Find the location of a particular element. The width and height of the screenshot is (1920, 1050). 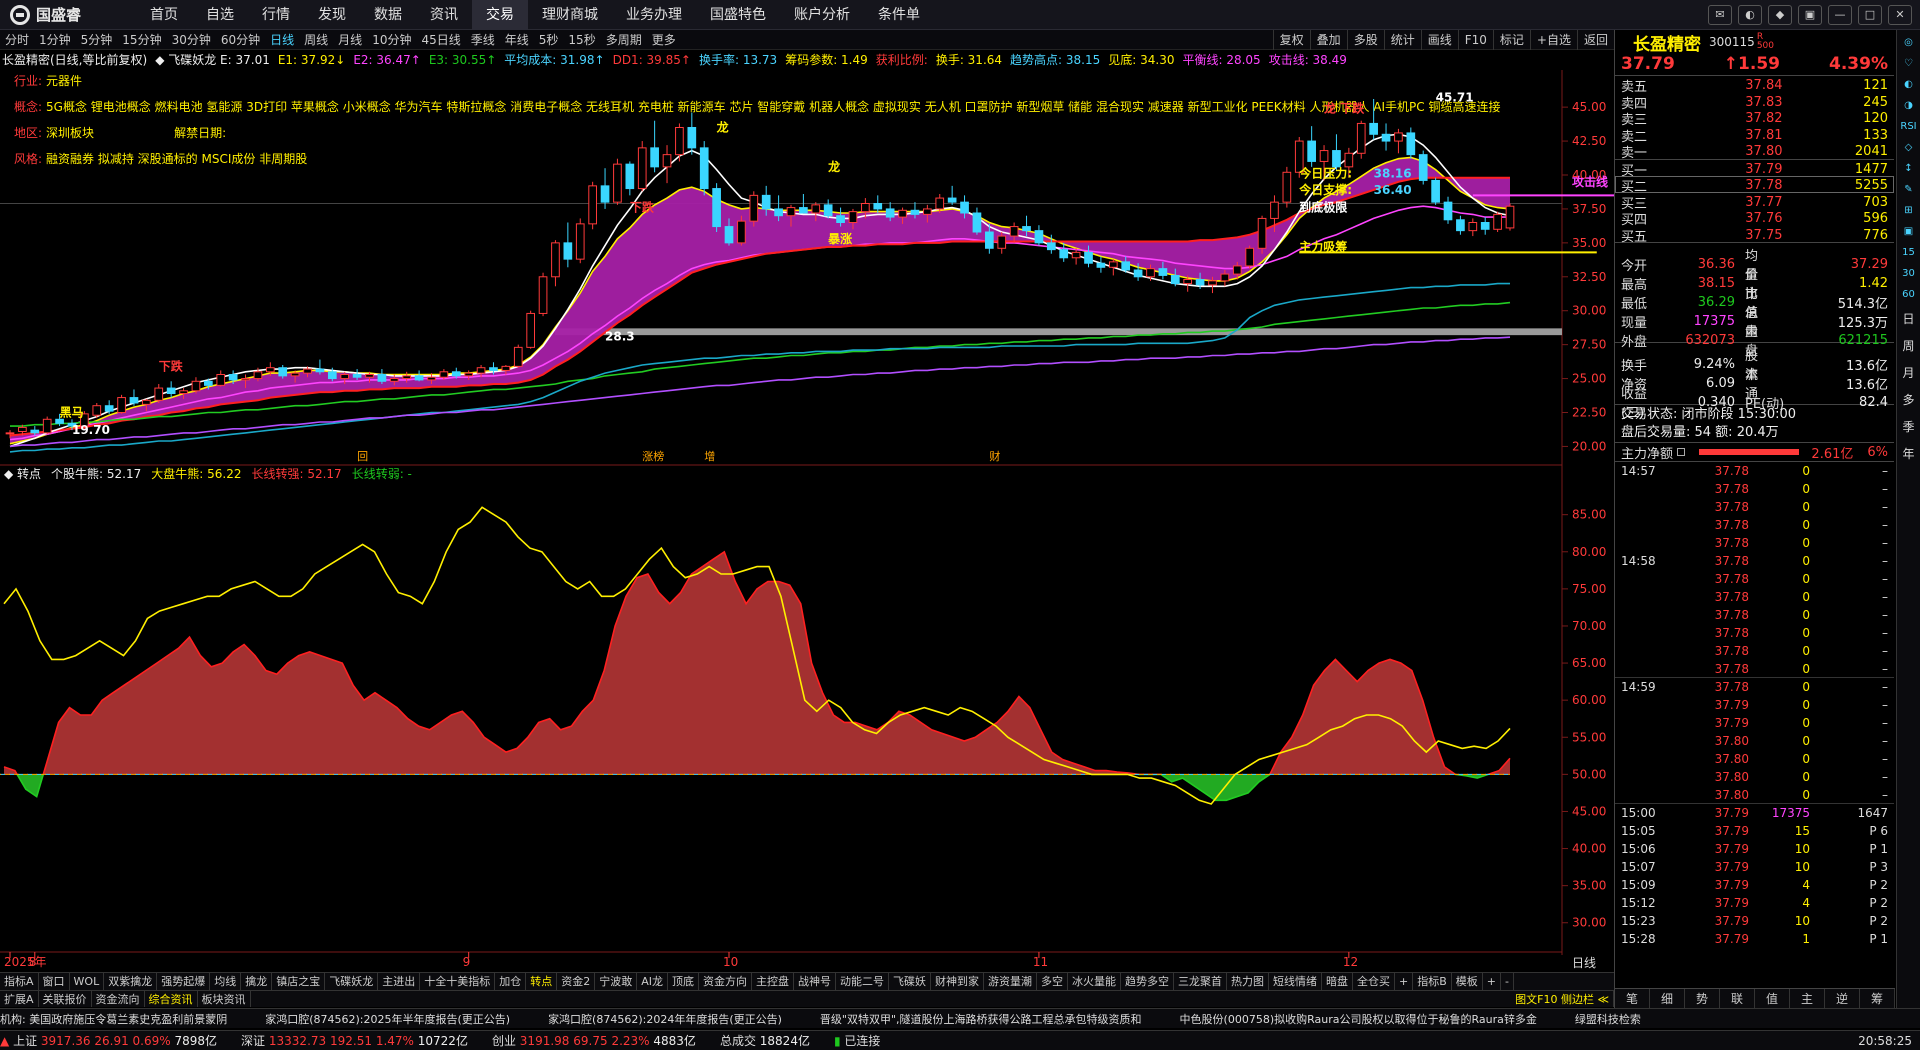

ask-row: 卖一 37.80 2041 is located at coordinates (1754, 151).